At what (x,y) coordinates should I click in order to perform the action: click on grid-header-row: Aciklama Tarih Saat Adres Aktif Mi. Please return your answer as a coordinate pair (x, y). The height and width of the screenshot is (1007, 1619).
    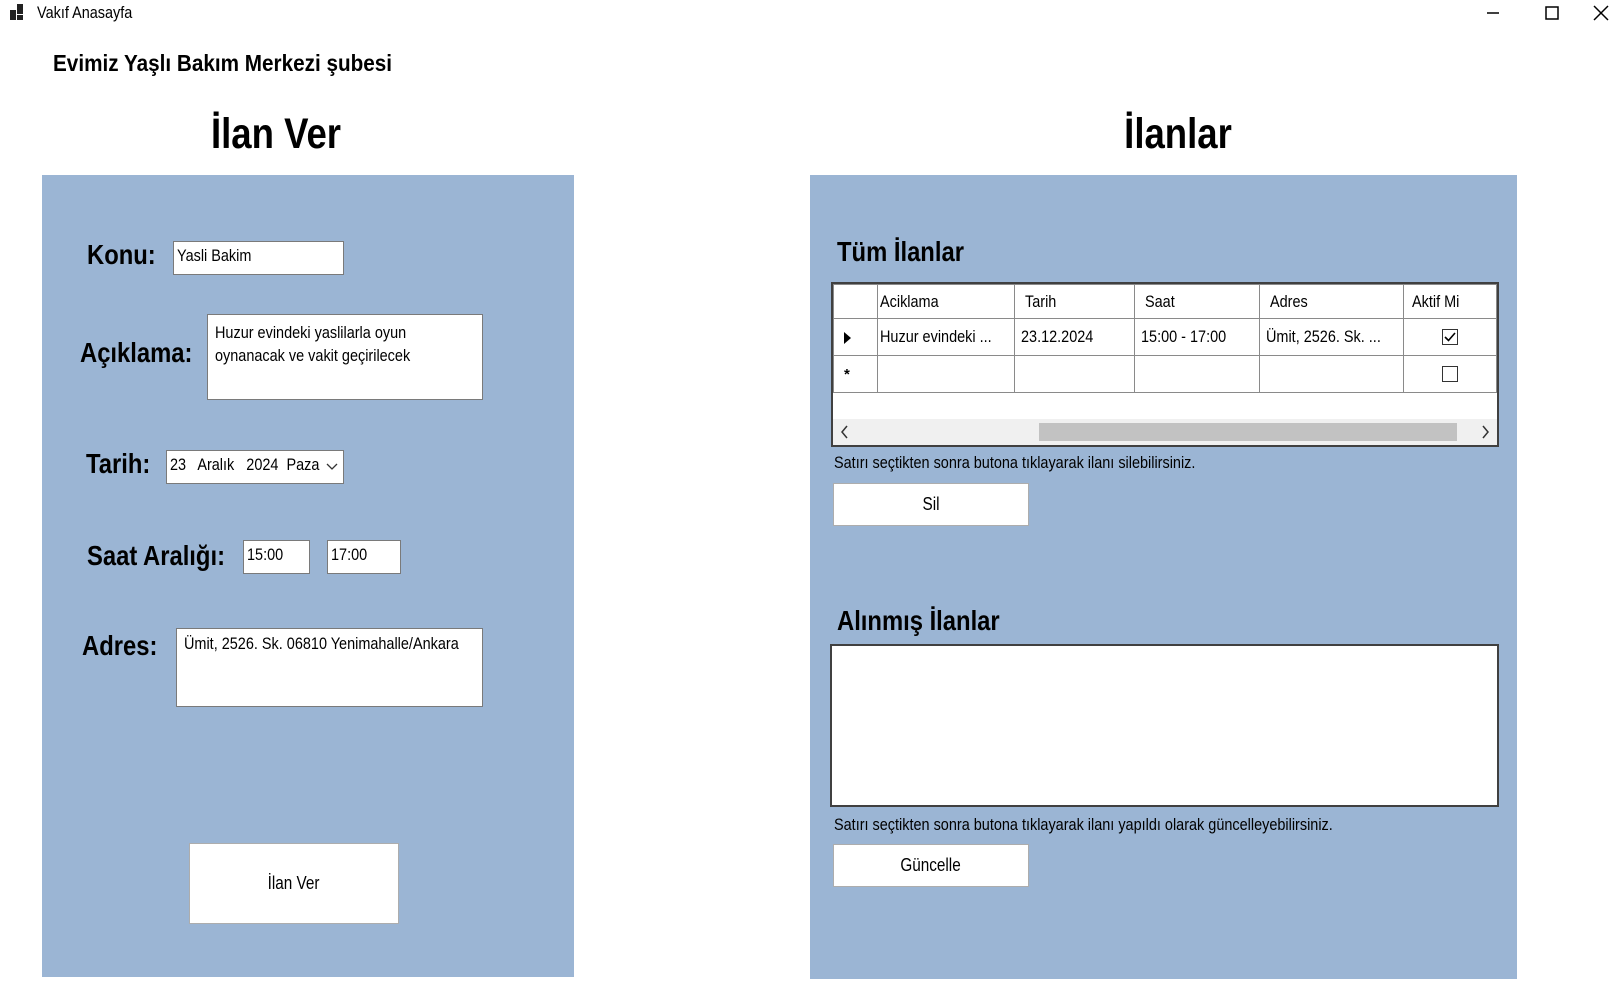
    Looking at the image, I should click on (1164, 301).